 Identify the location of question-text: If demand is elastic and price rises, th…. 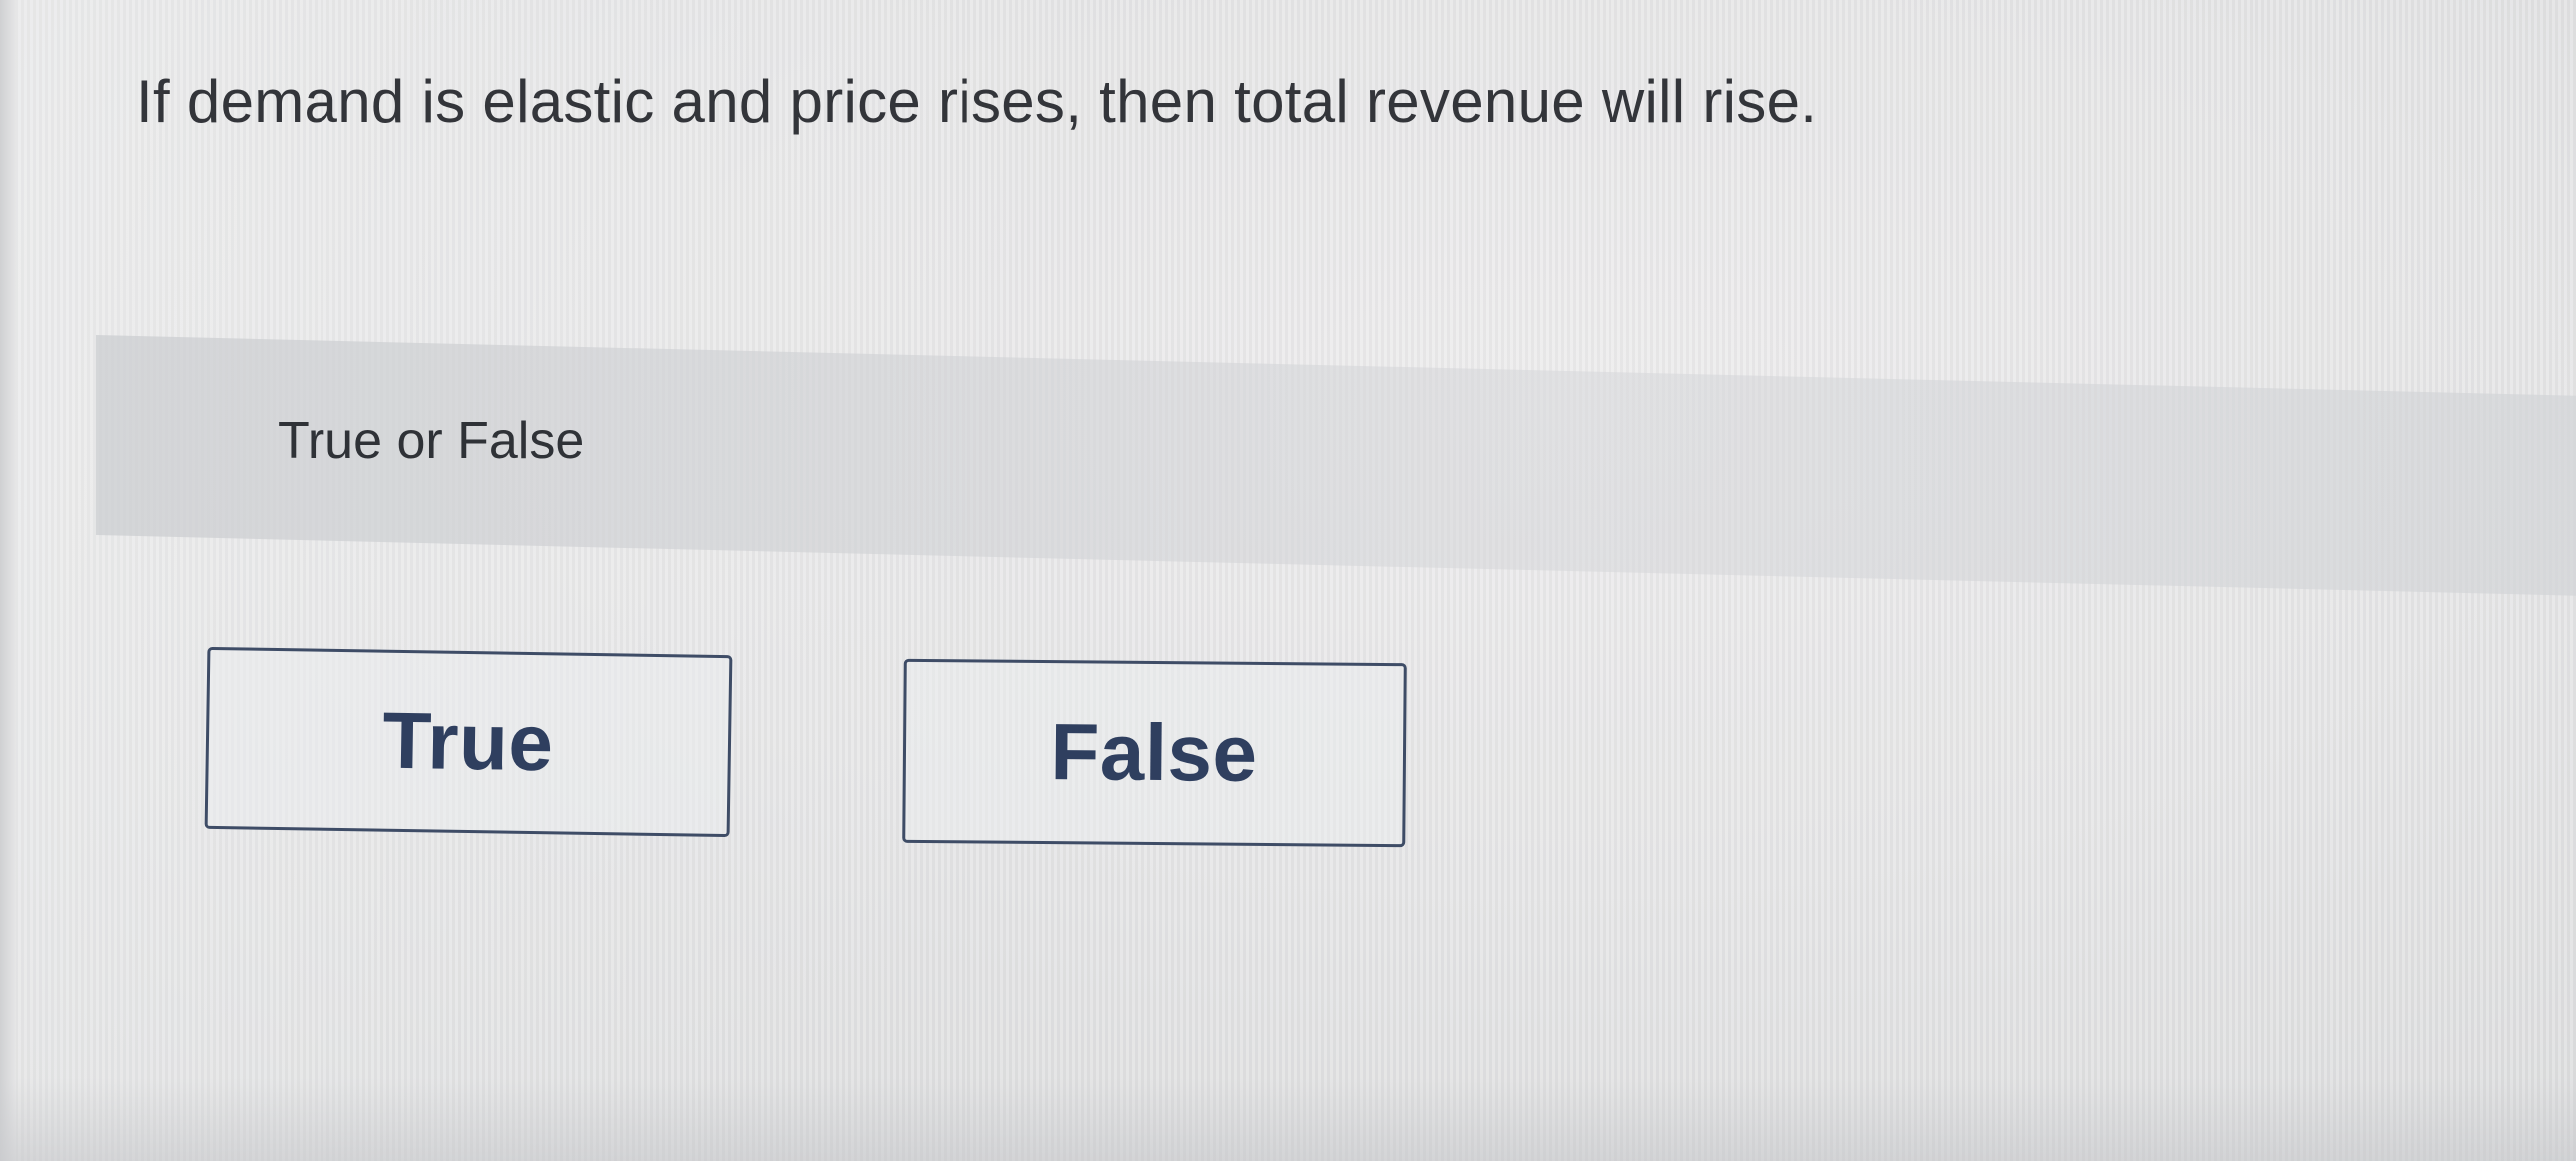
(977, 101).